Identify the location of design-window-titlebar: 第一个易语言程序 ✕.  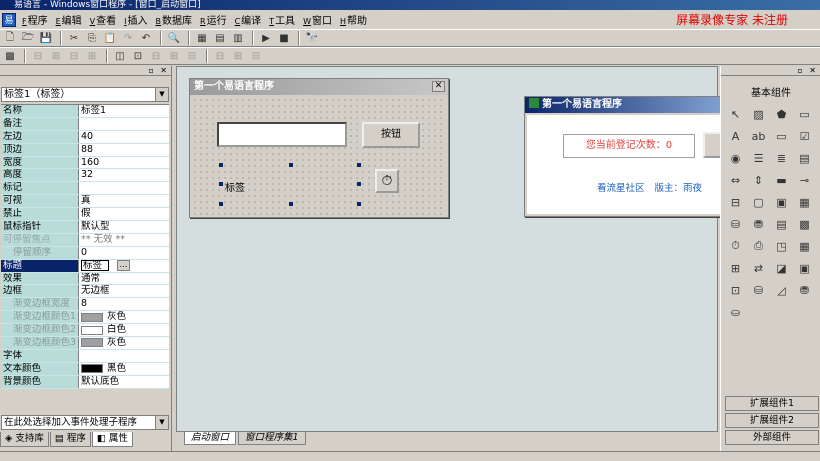
(319, 87).